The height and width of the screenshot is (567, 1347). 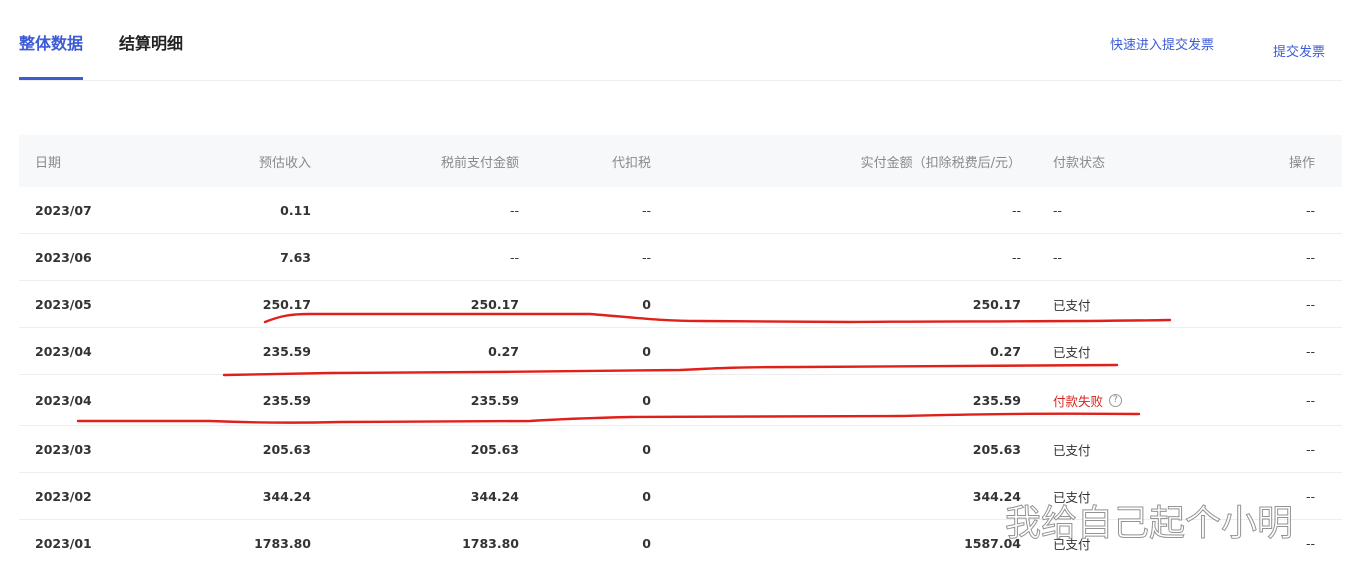 I want to click on cell-date: 2023/01, so click(x=63, y=543).